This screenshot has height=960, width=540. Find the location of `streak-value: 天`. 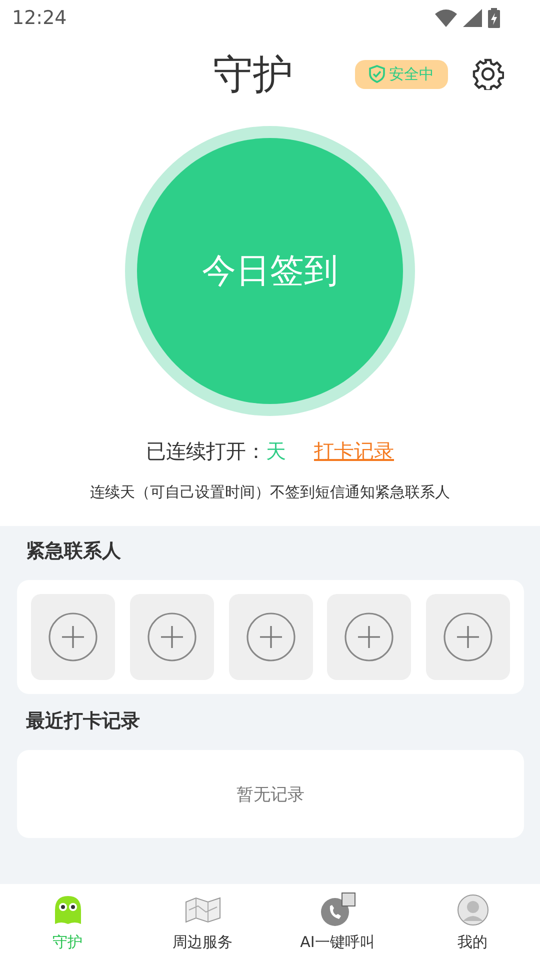

streak-value: 天 is located at coordinates (276, 451).